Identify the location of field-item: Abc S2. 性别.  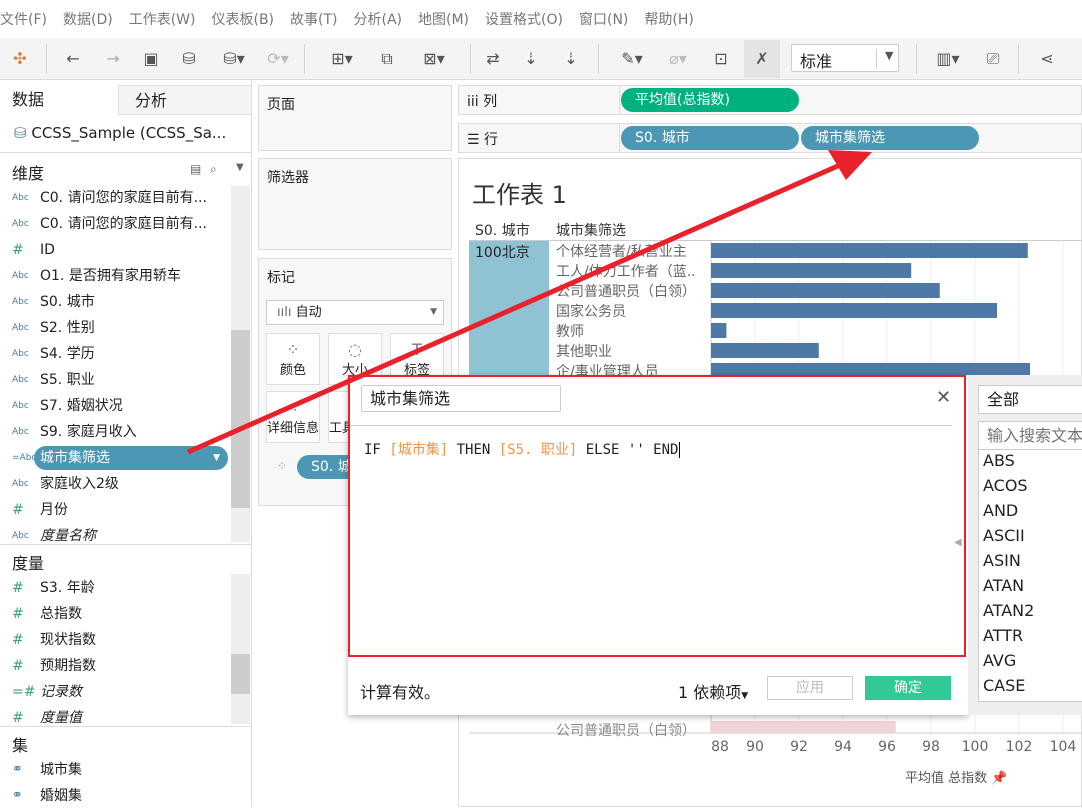
(115, 328).